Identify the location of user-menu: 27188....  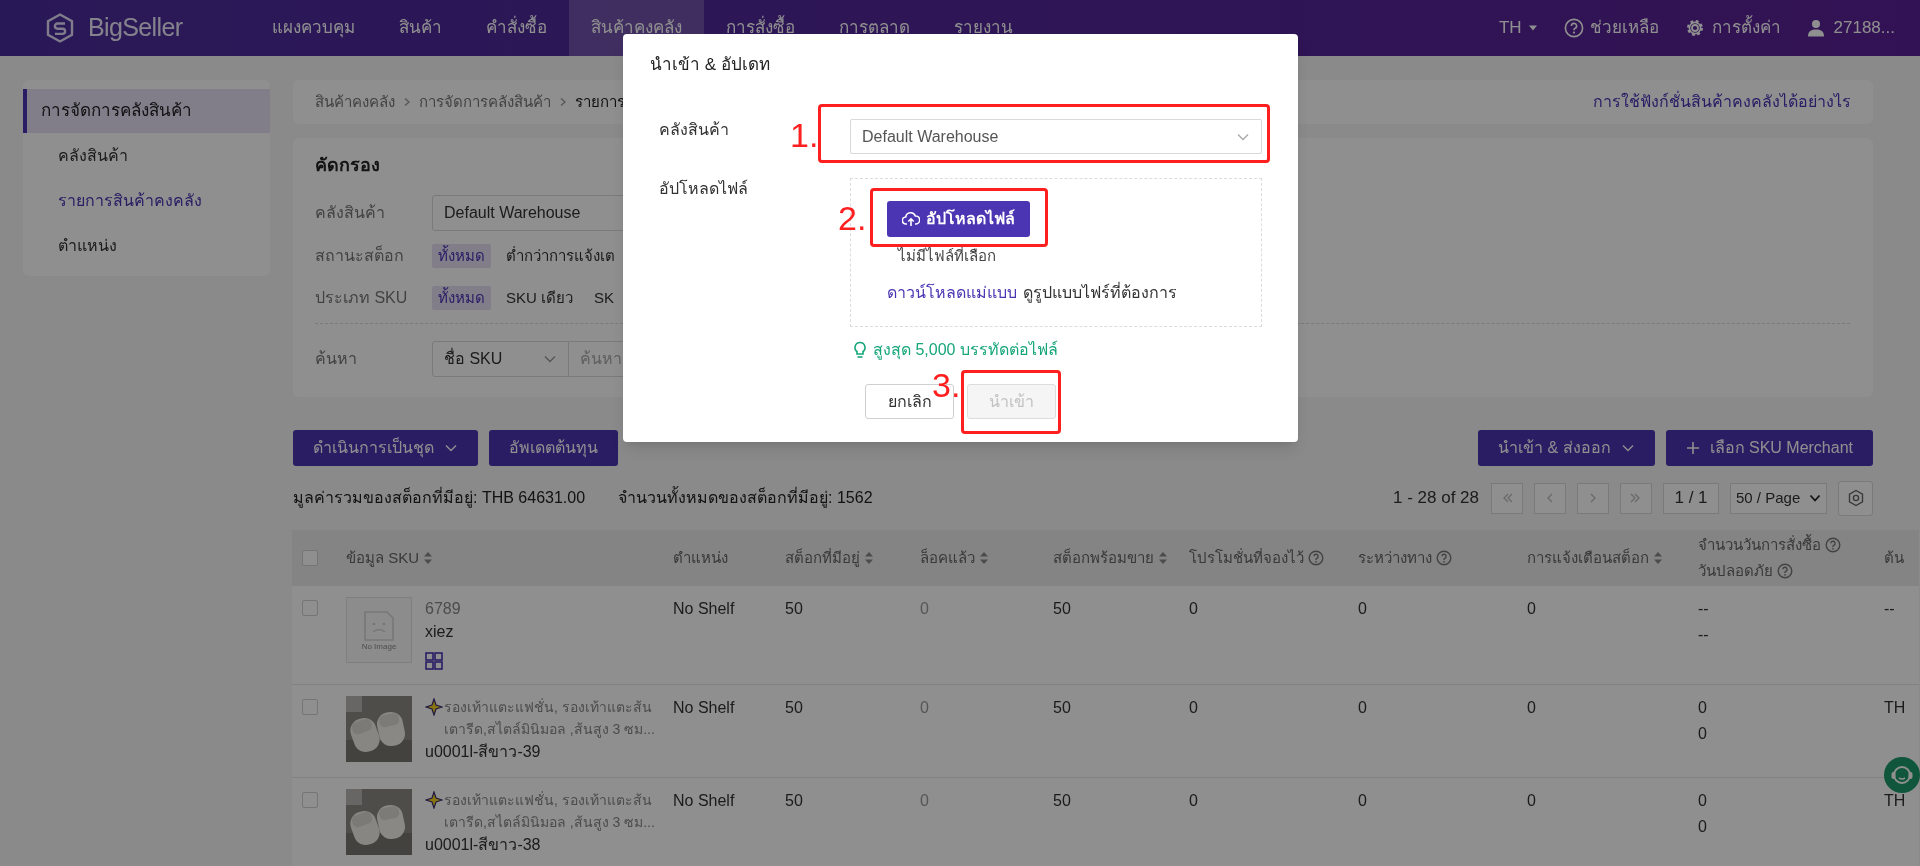
(1850, 28).